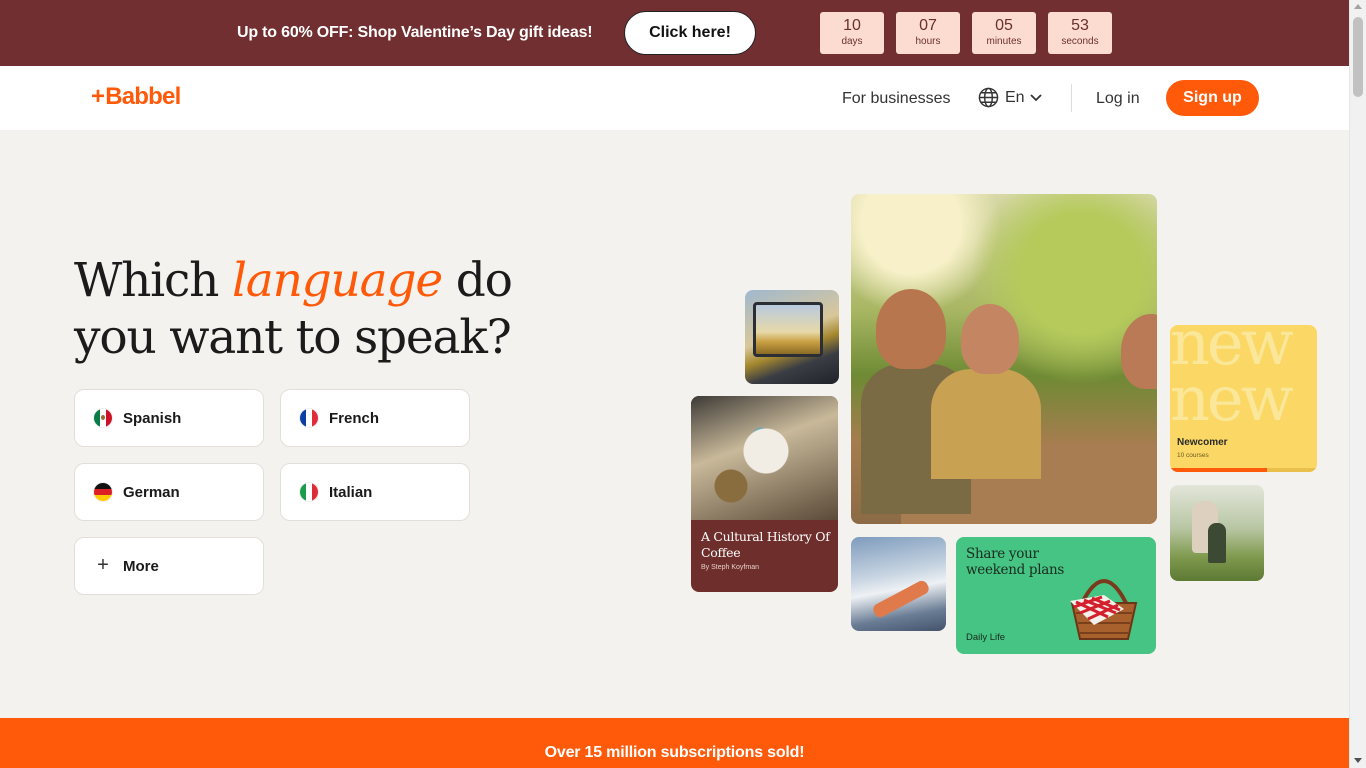 The width and height of the screenshot is (1366, 768). I want to click on page-scrollbar, so click(1357, 384).